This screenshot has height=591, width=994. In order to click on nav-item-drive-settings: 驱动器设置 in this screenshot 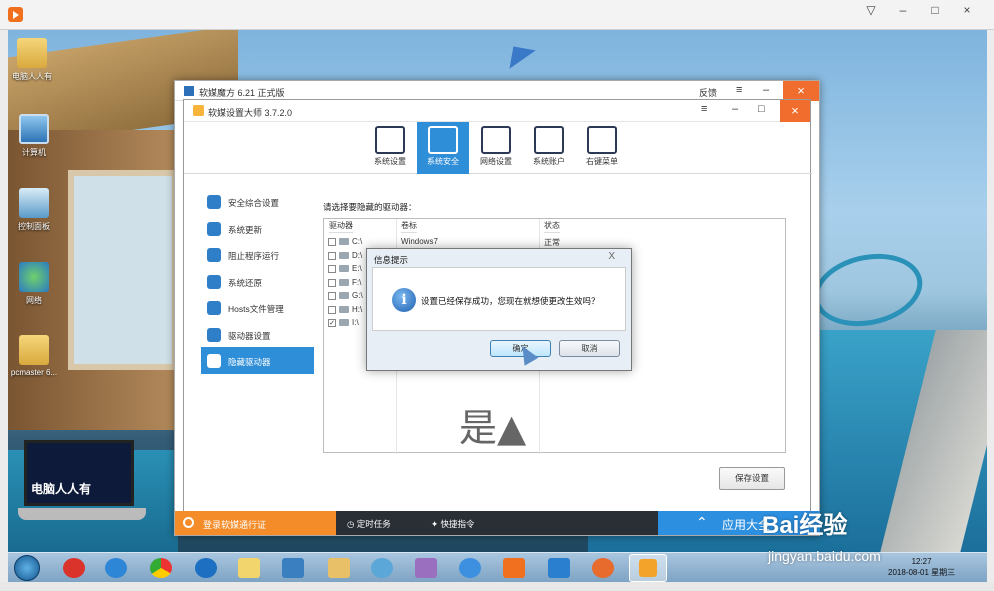, I will do `click(257, 334)`.